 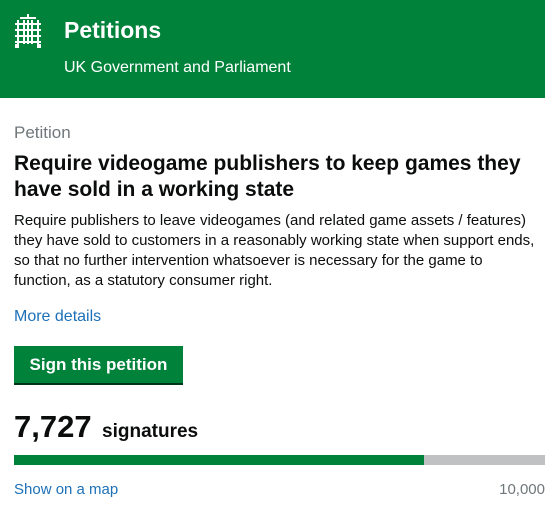 What do you see at coordinates (150, 431) in the screenshot?
I see `signature-label: signatures` at bounding box center [150, 431].